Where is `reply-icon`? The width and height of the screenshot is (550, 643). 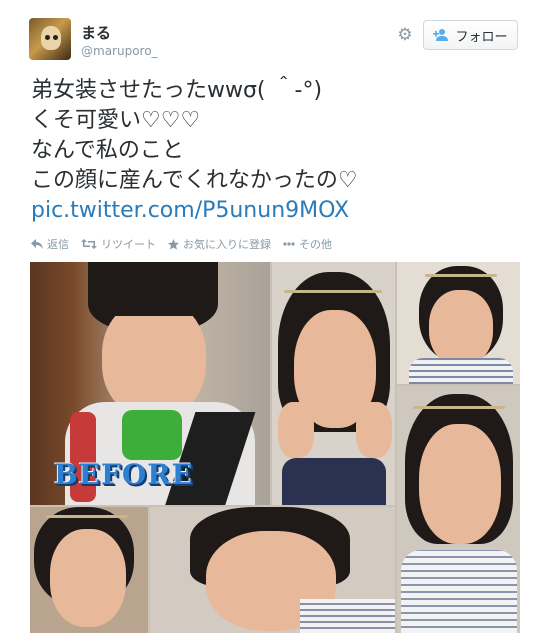
reply-icon is located at coordinates (37, 244).